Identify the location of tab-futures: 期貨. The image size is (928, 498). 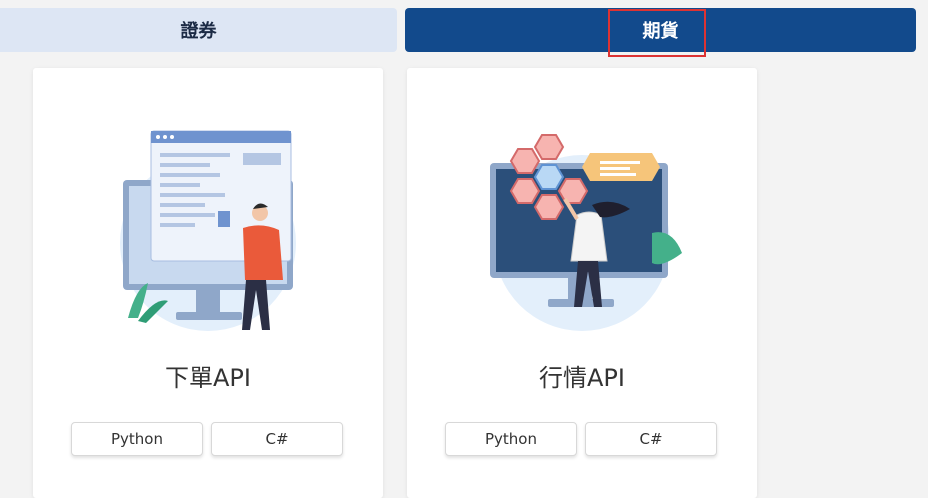
(660, 30).